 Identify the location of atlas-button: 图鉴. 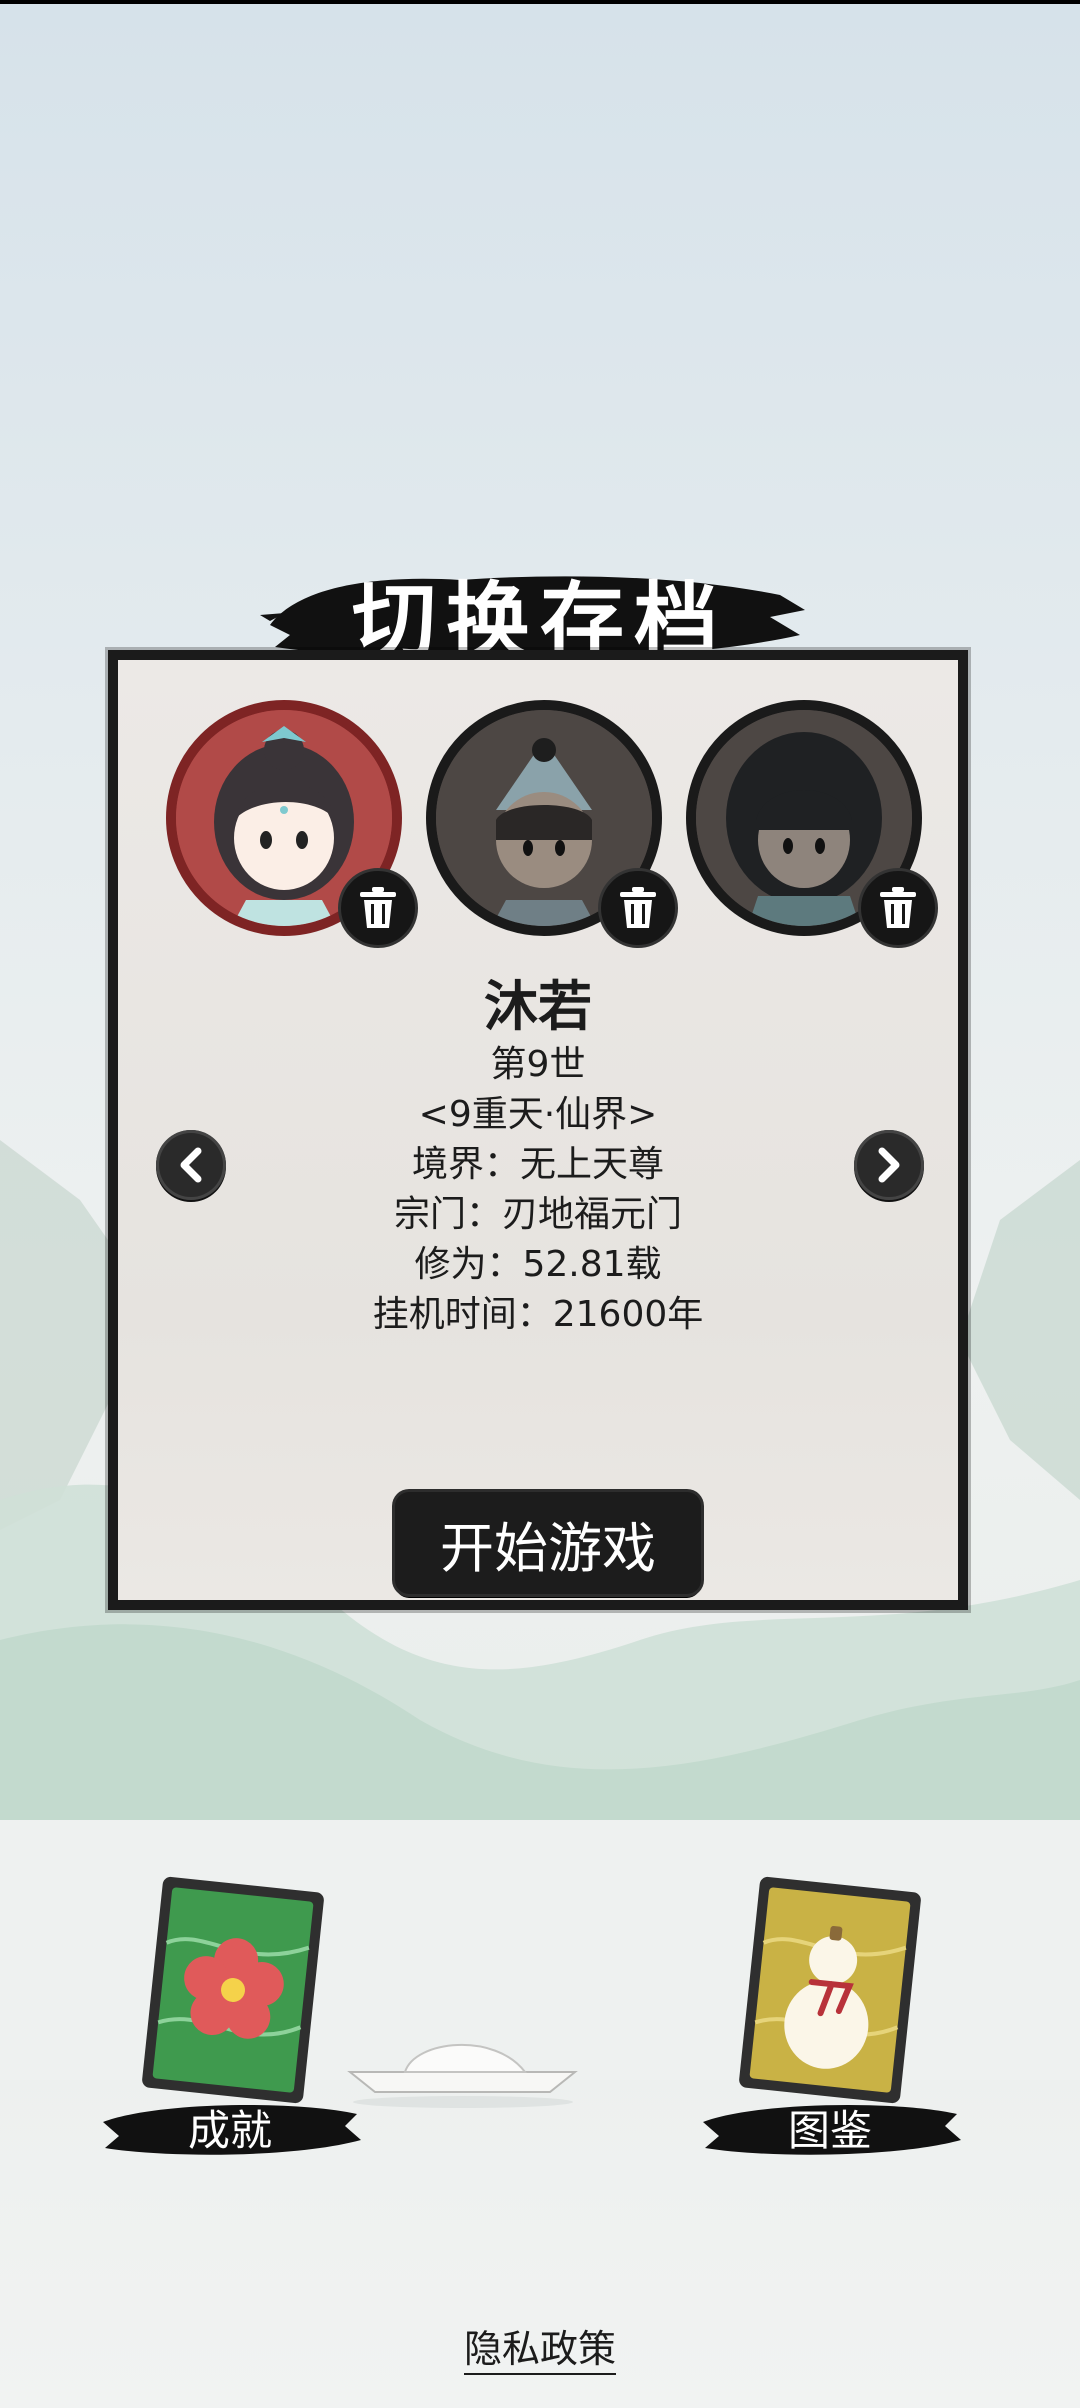
(830, 2127).